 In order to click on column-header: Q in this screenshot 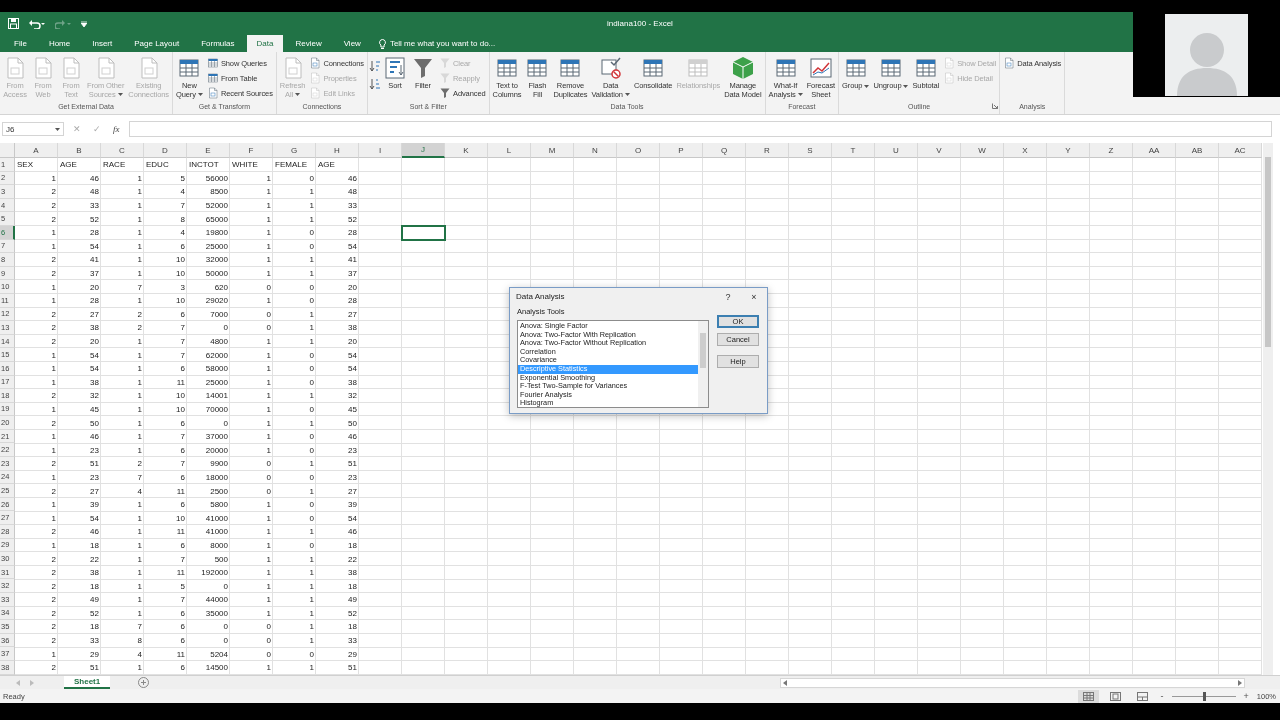, I will do `click(724, 150)`.